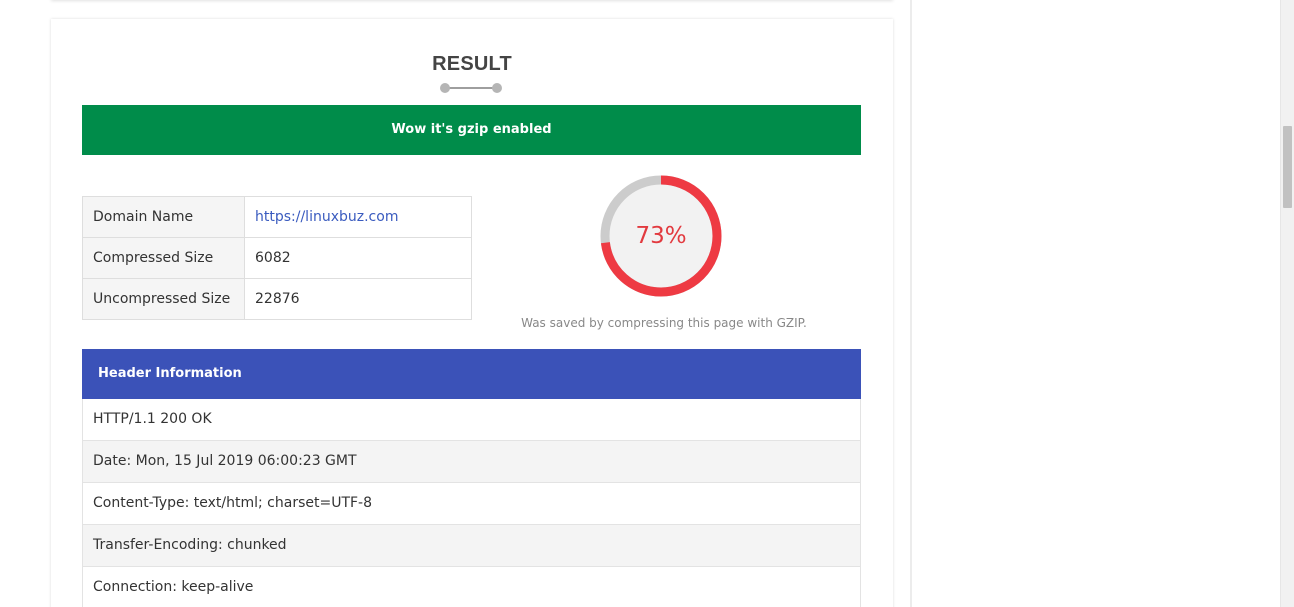  Describe the element at coordinates (163, 258) in the screenshot. I see `compressed-size-label: Compressed Size` at that location.